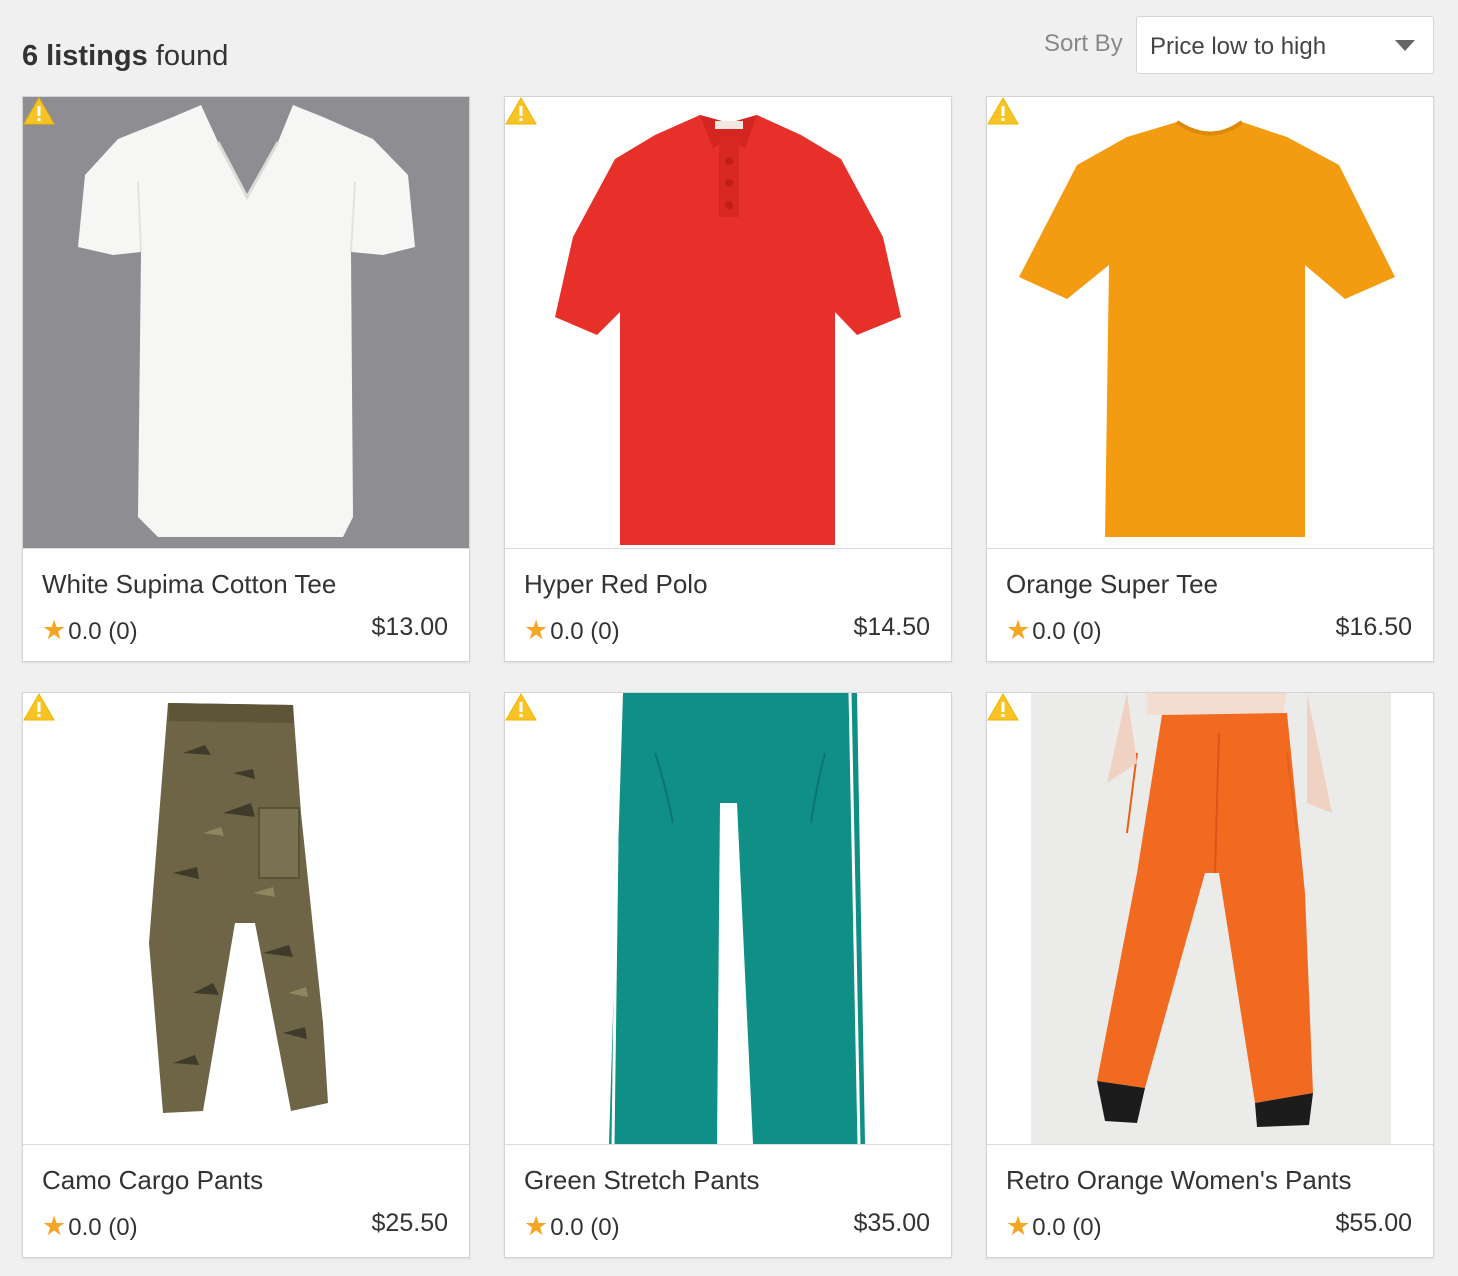 The height and width of the screenshot is (1276, 1458). What do you see at coordinates (189, 584) in the screenshot?
I see `listing-title: White Supima Cotton Tee` at bounding box center [189, 584].